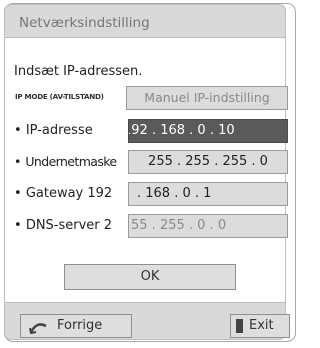  What do you see at coordinates (78, 71) in the screenshot?
I see `prompt-text: Indsæt IP-adressen.` at bounding box center [78, 71].